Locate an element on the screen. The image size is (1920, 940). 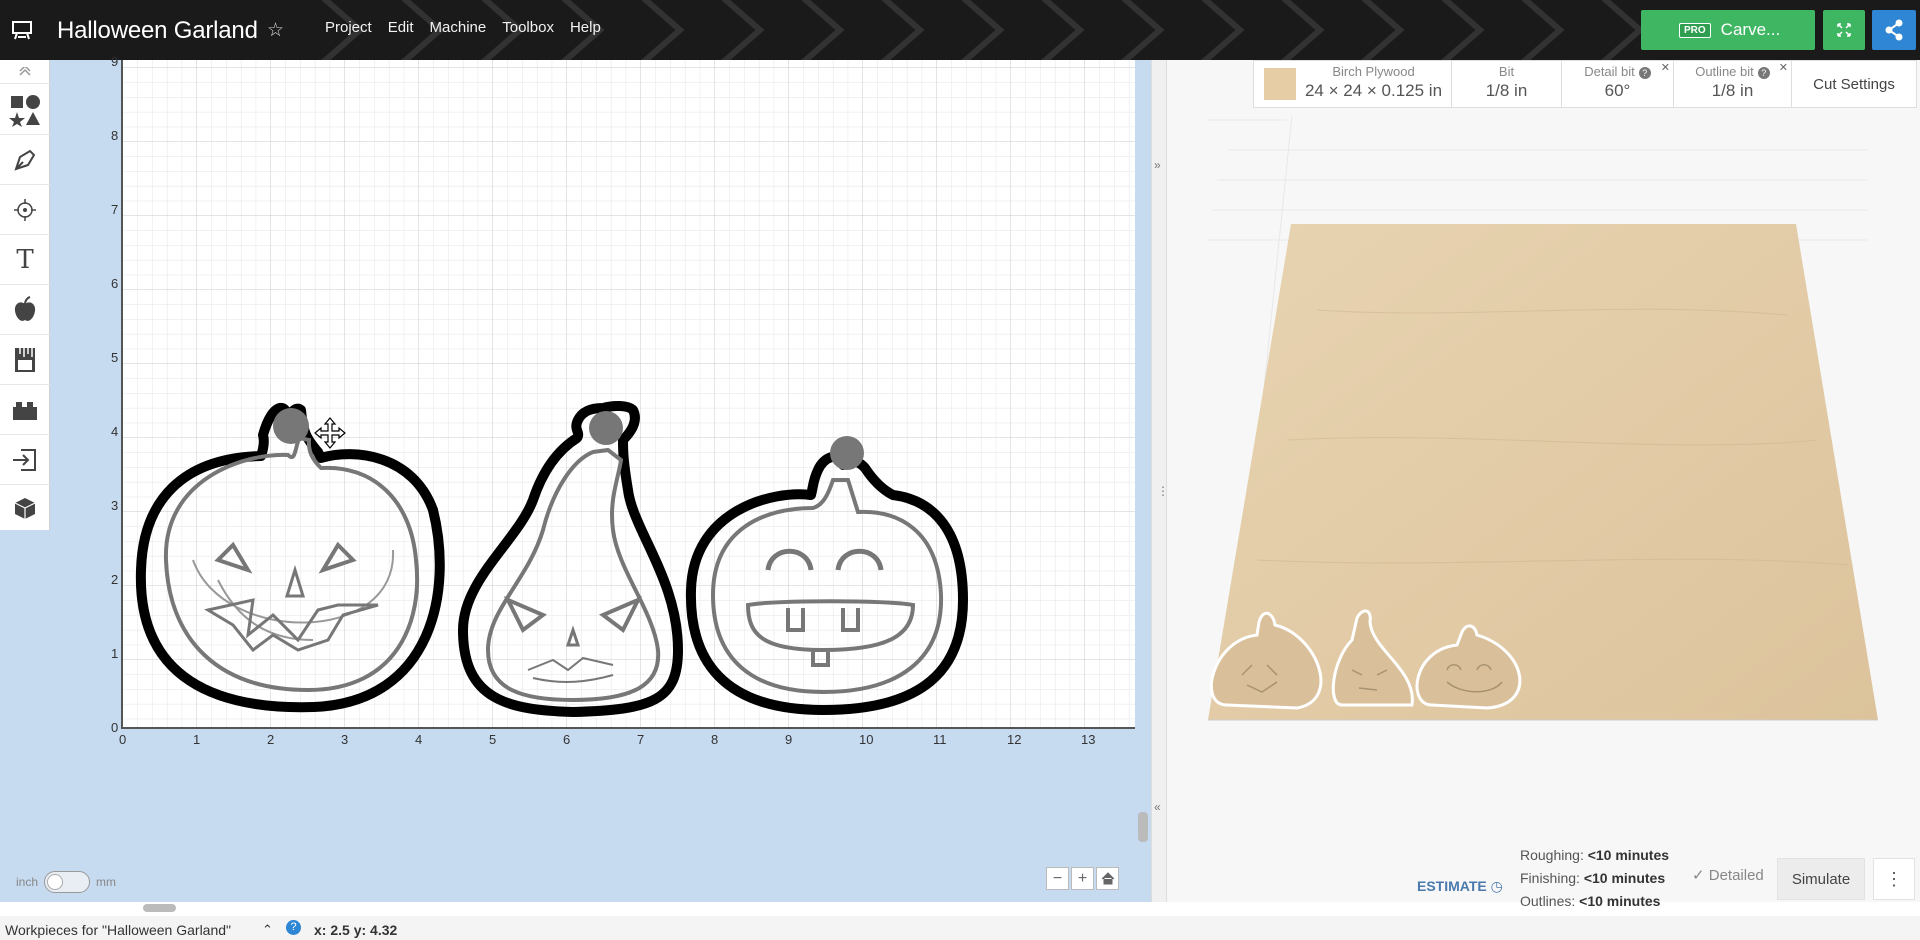
detail-bit-value: 60° is located at coordinates (1617, 90).